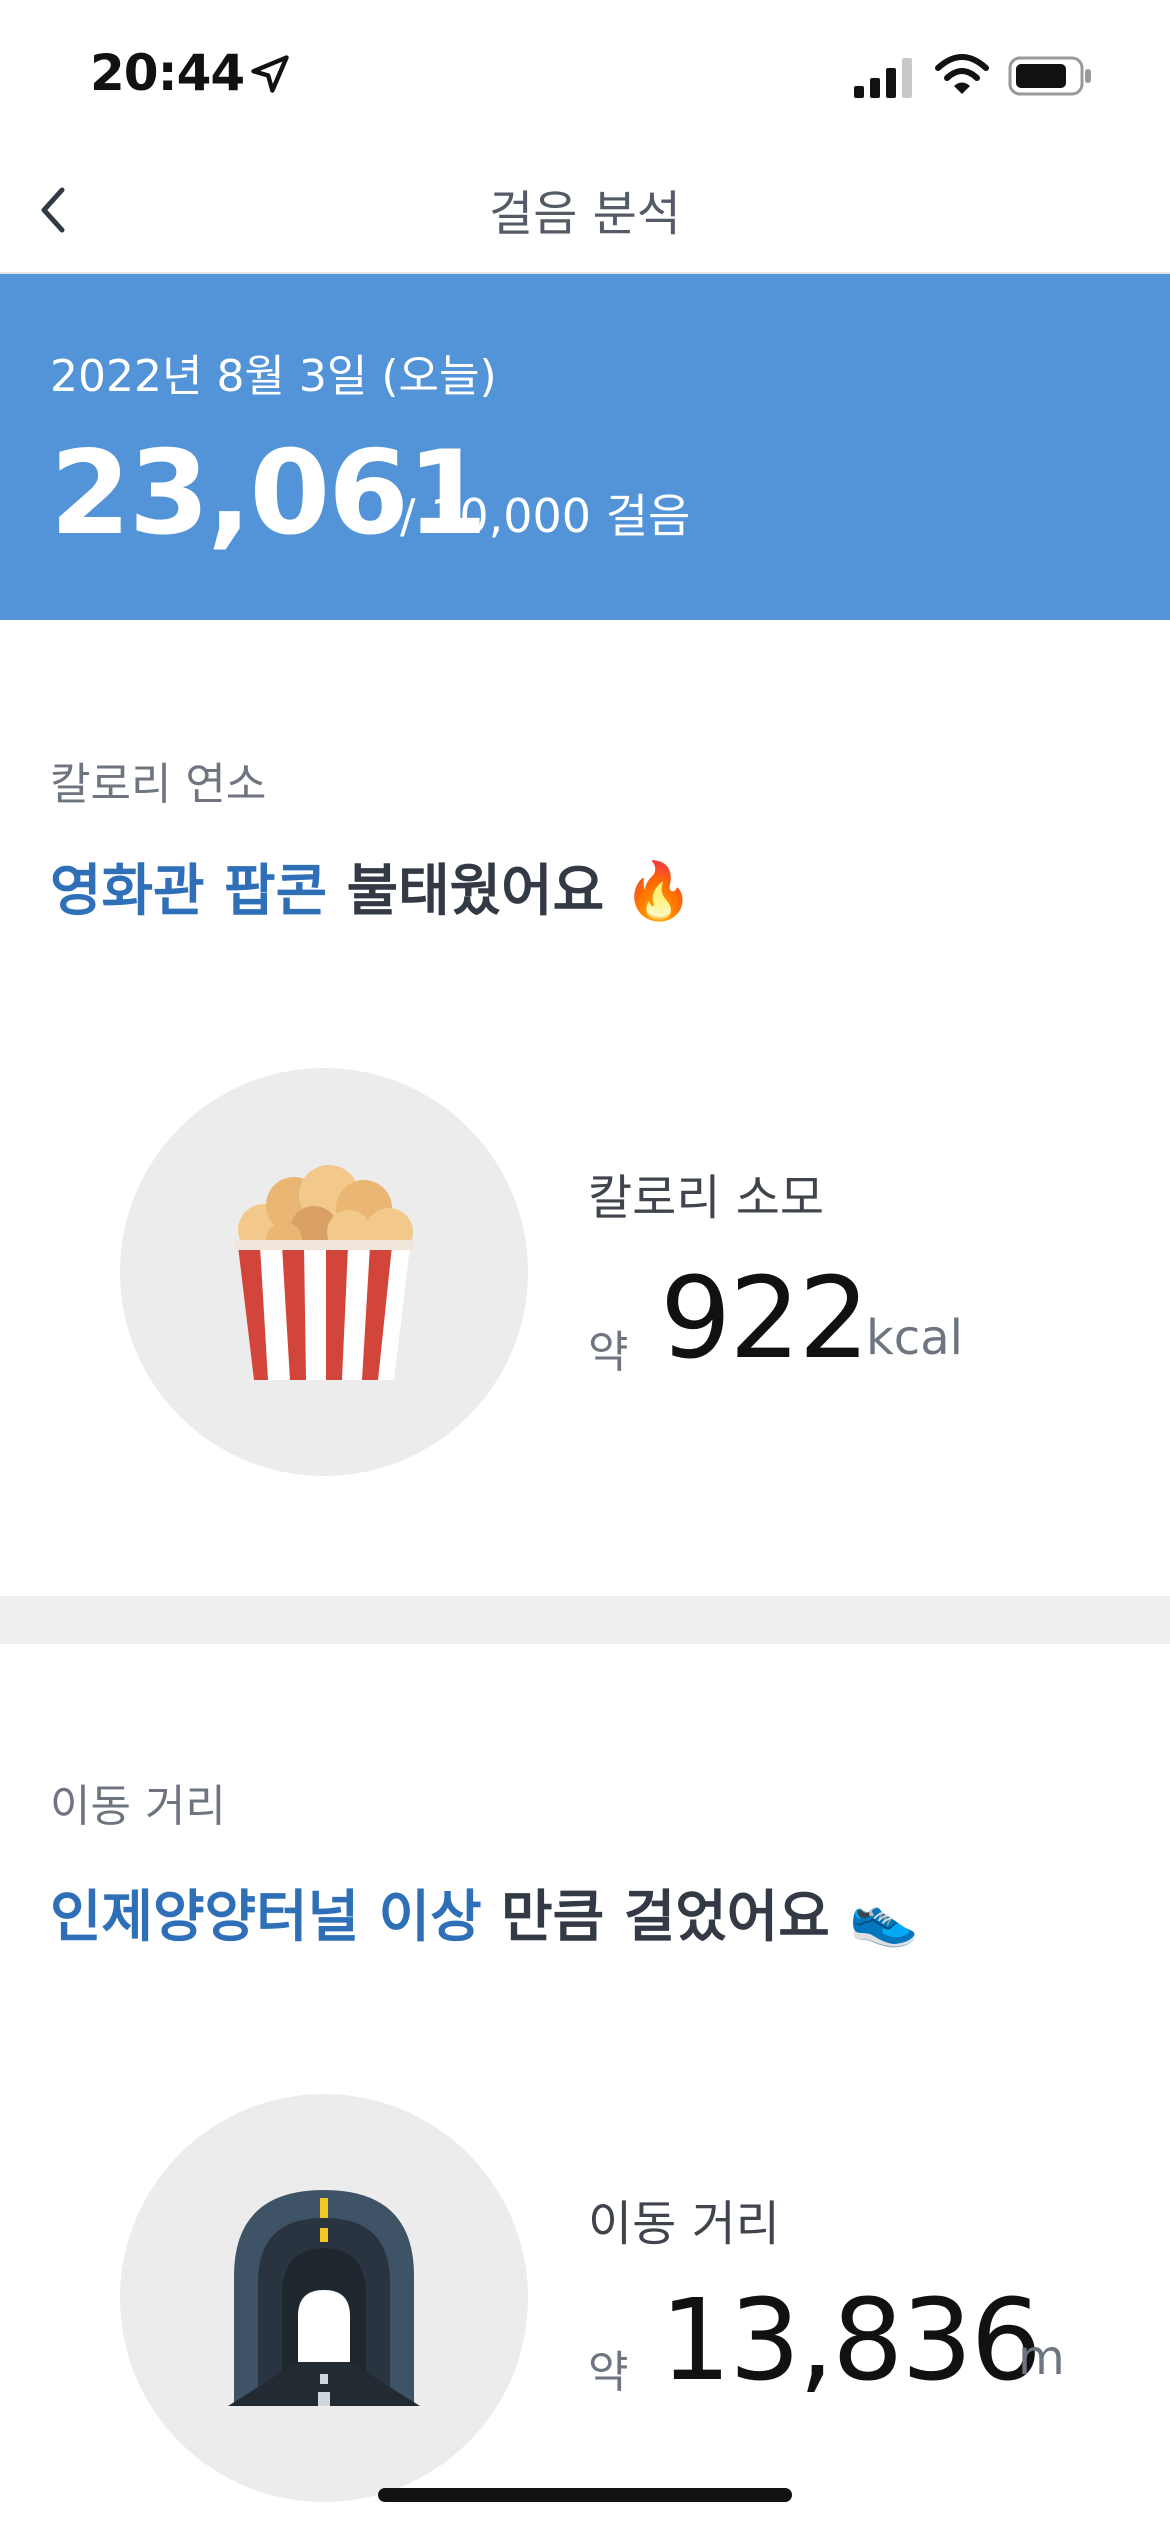 This screenshot has height=2532, width=1170. What do you see at coordinates (585, 1620) in the screenshot?
I see `section-divider` at bounding box center [585, 1620].